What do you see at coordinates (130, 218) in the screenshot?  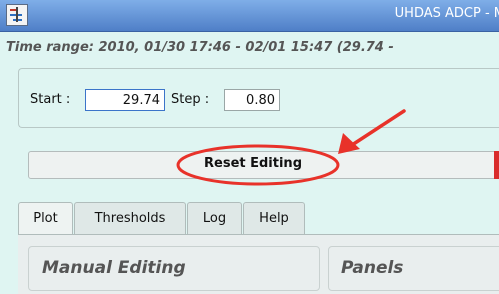 I see `tab-thresholds: Thresholds` at bounding box center [130, 218].